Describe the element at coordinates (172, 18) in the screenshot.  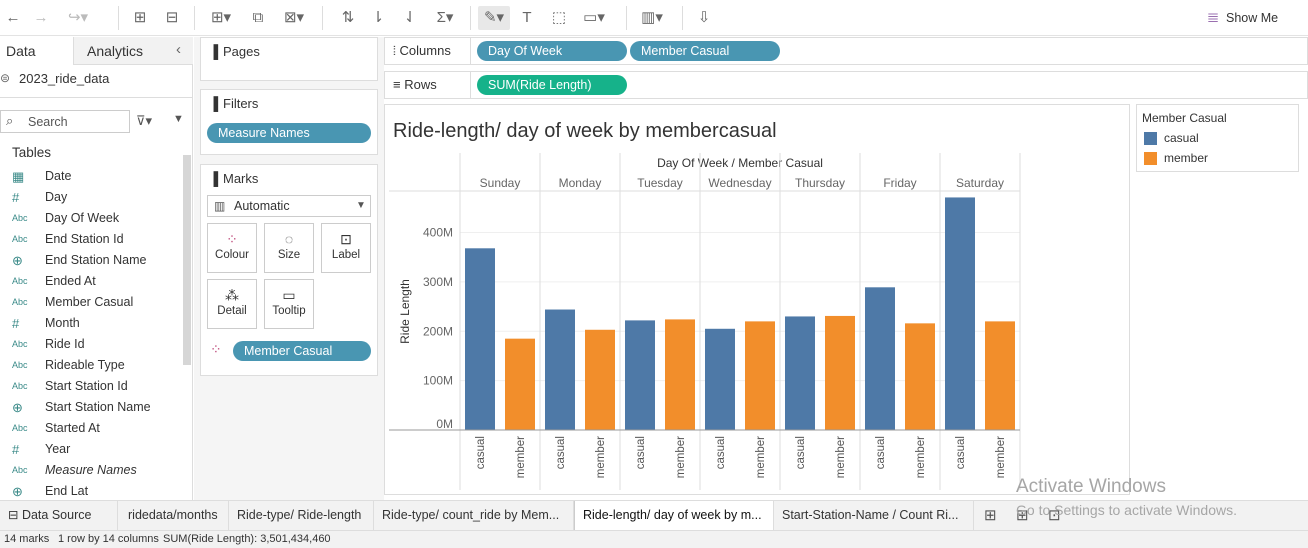
I see `datasource-icon: ⊟` at that location.